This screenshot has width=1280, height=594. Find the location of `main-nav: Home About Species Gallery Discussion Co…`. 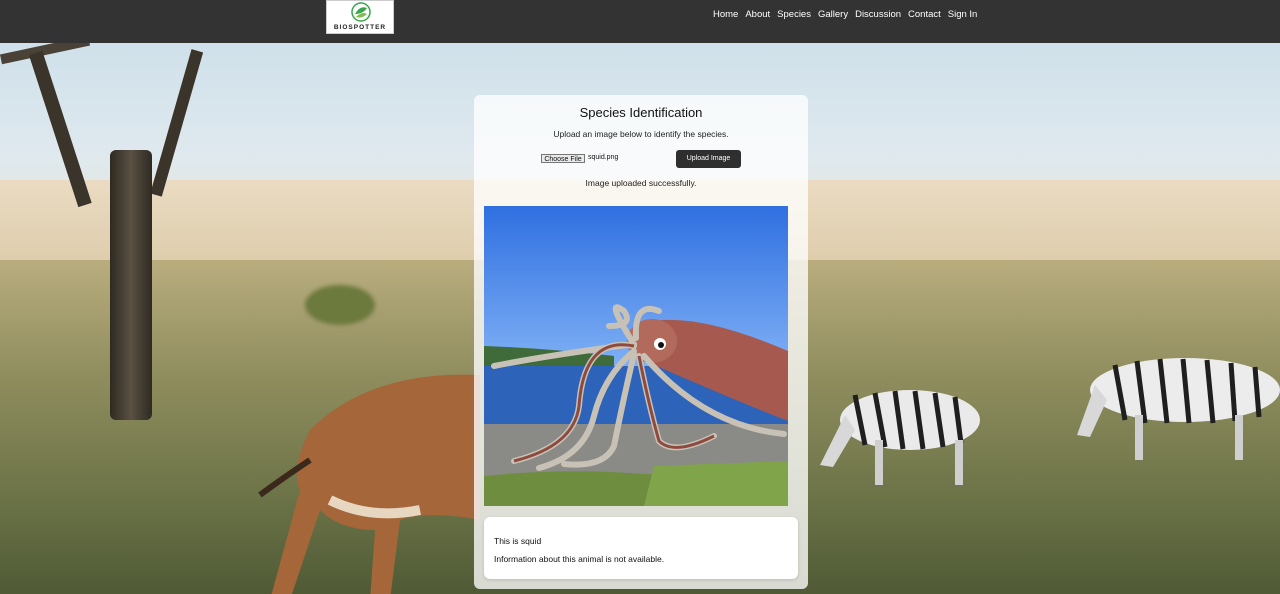

main-nav: Home About Species Gallery Discussion Co… is located at coordinates (848, 14).